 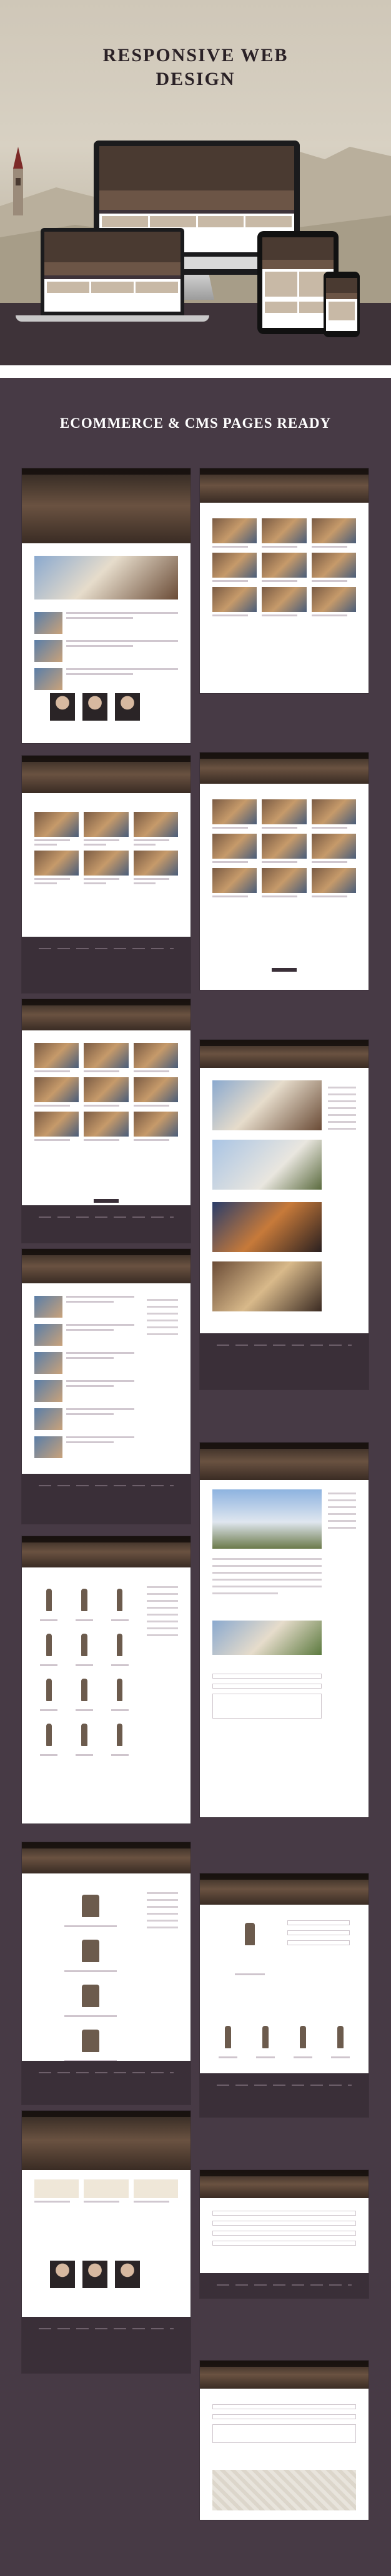 I want to click on laptop-mockup, so click(x=112, y=271).